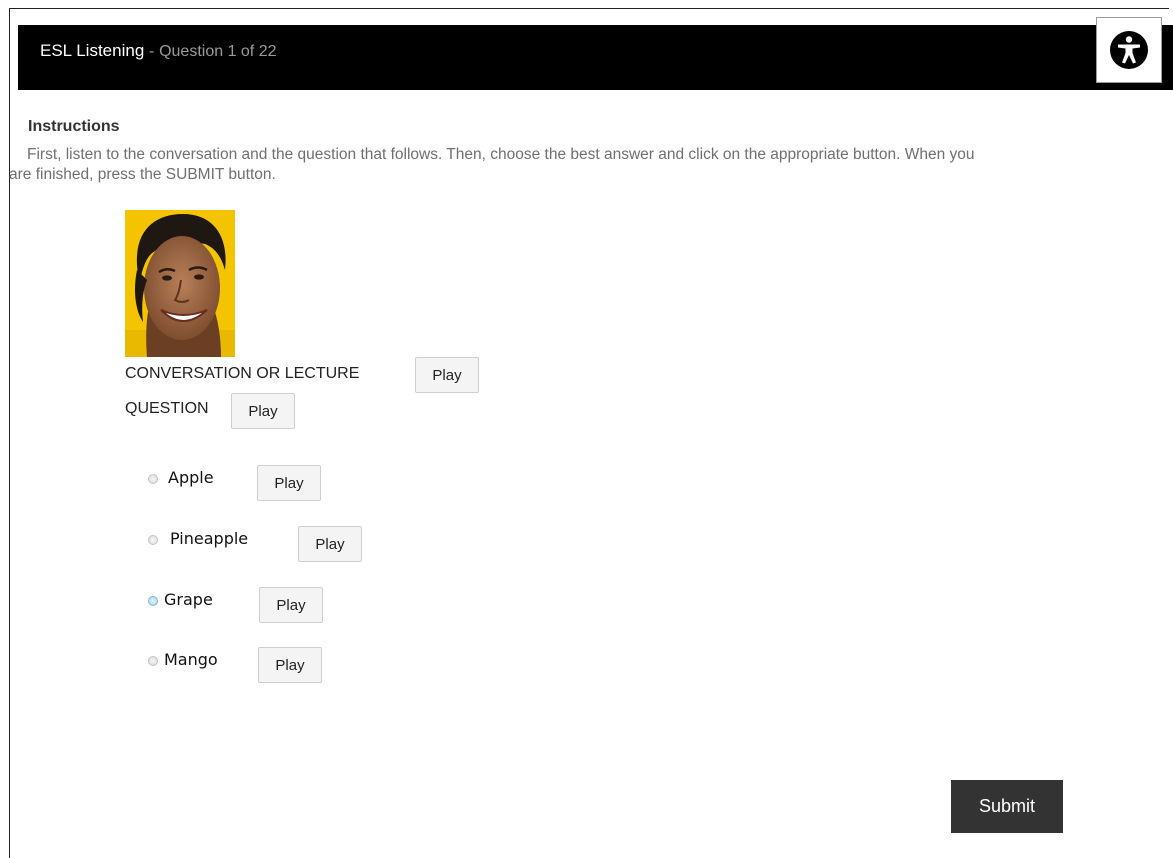 Image resolution: width=1173 pixels, height=858 pixels. I want to click on instructions-heading: Instructions, so click(74, 126).